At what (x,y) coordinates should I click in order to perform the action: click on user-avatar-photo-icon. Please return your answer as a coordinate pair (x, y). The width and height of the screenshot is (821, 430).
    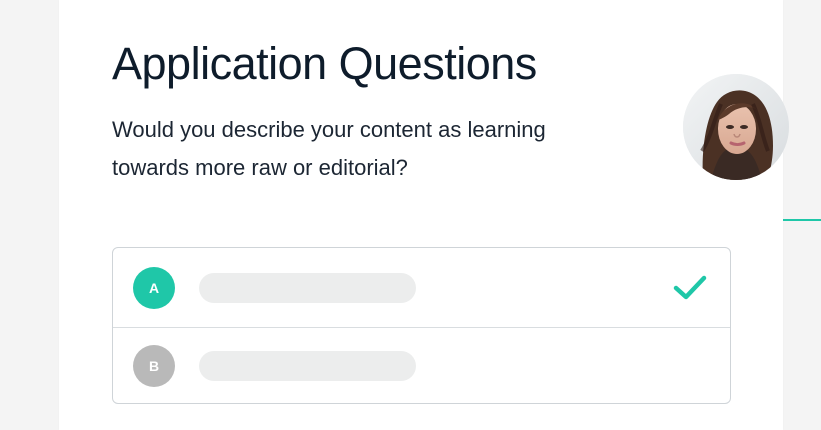
    Looking at the image, I should click on (736, 127).